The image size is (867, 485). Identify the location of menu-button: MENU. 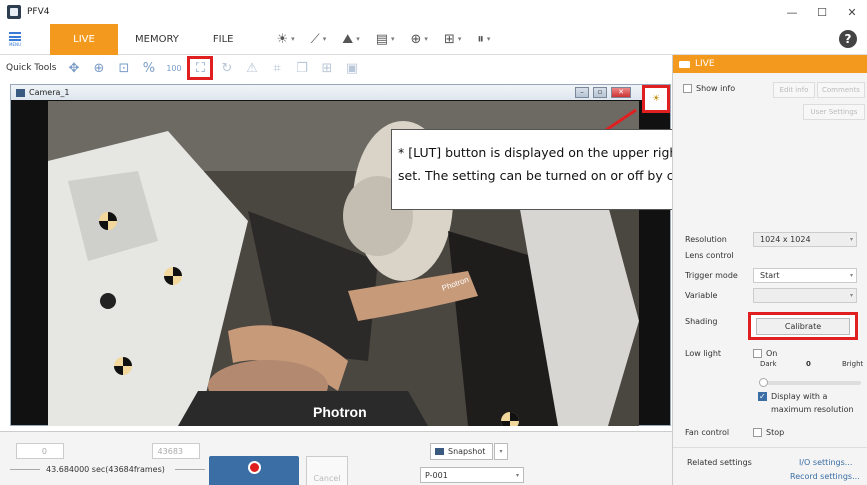
(15, 39).